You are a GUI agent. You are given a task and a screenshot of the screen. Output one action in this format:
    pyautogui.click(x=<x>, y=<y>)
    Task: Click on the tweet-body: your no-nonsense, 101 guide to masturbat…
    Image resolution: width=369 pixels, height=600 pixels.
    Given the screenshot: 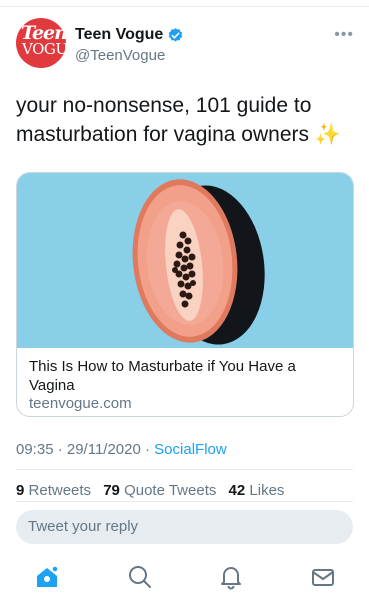 What is the action you would take?
    pyautogui.click(x=164, y=120)
    